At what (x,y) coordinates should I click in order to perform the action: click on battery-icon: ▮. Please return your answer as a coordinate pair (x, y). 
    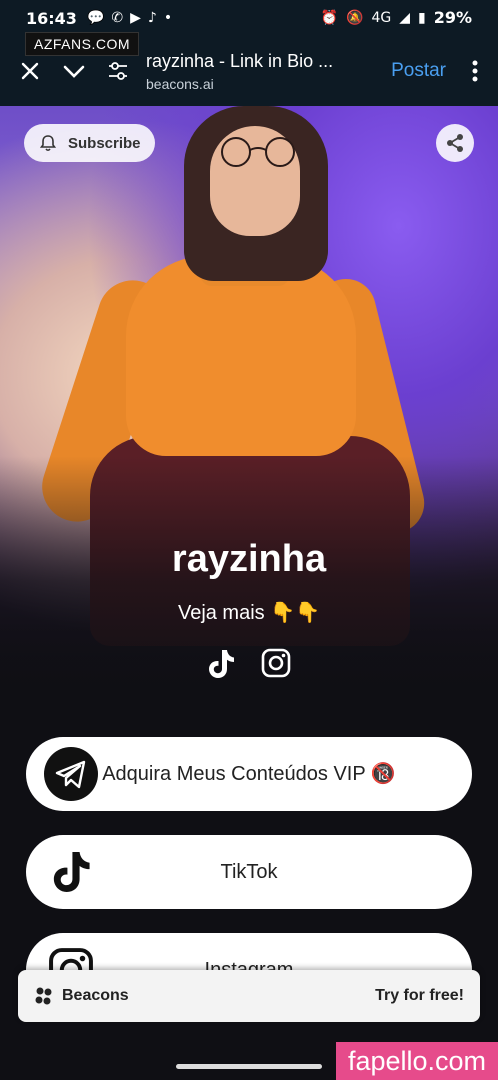
    Looking at the image, I should click on (421, 17).